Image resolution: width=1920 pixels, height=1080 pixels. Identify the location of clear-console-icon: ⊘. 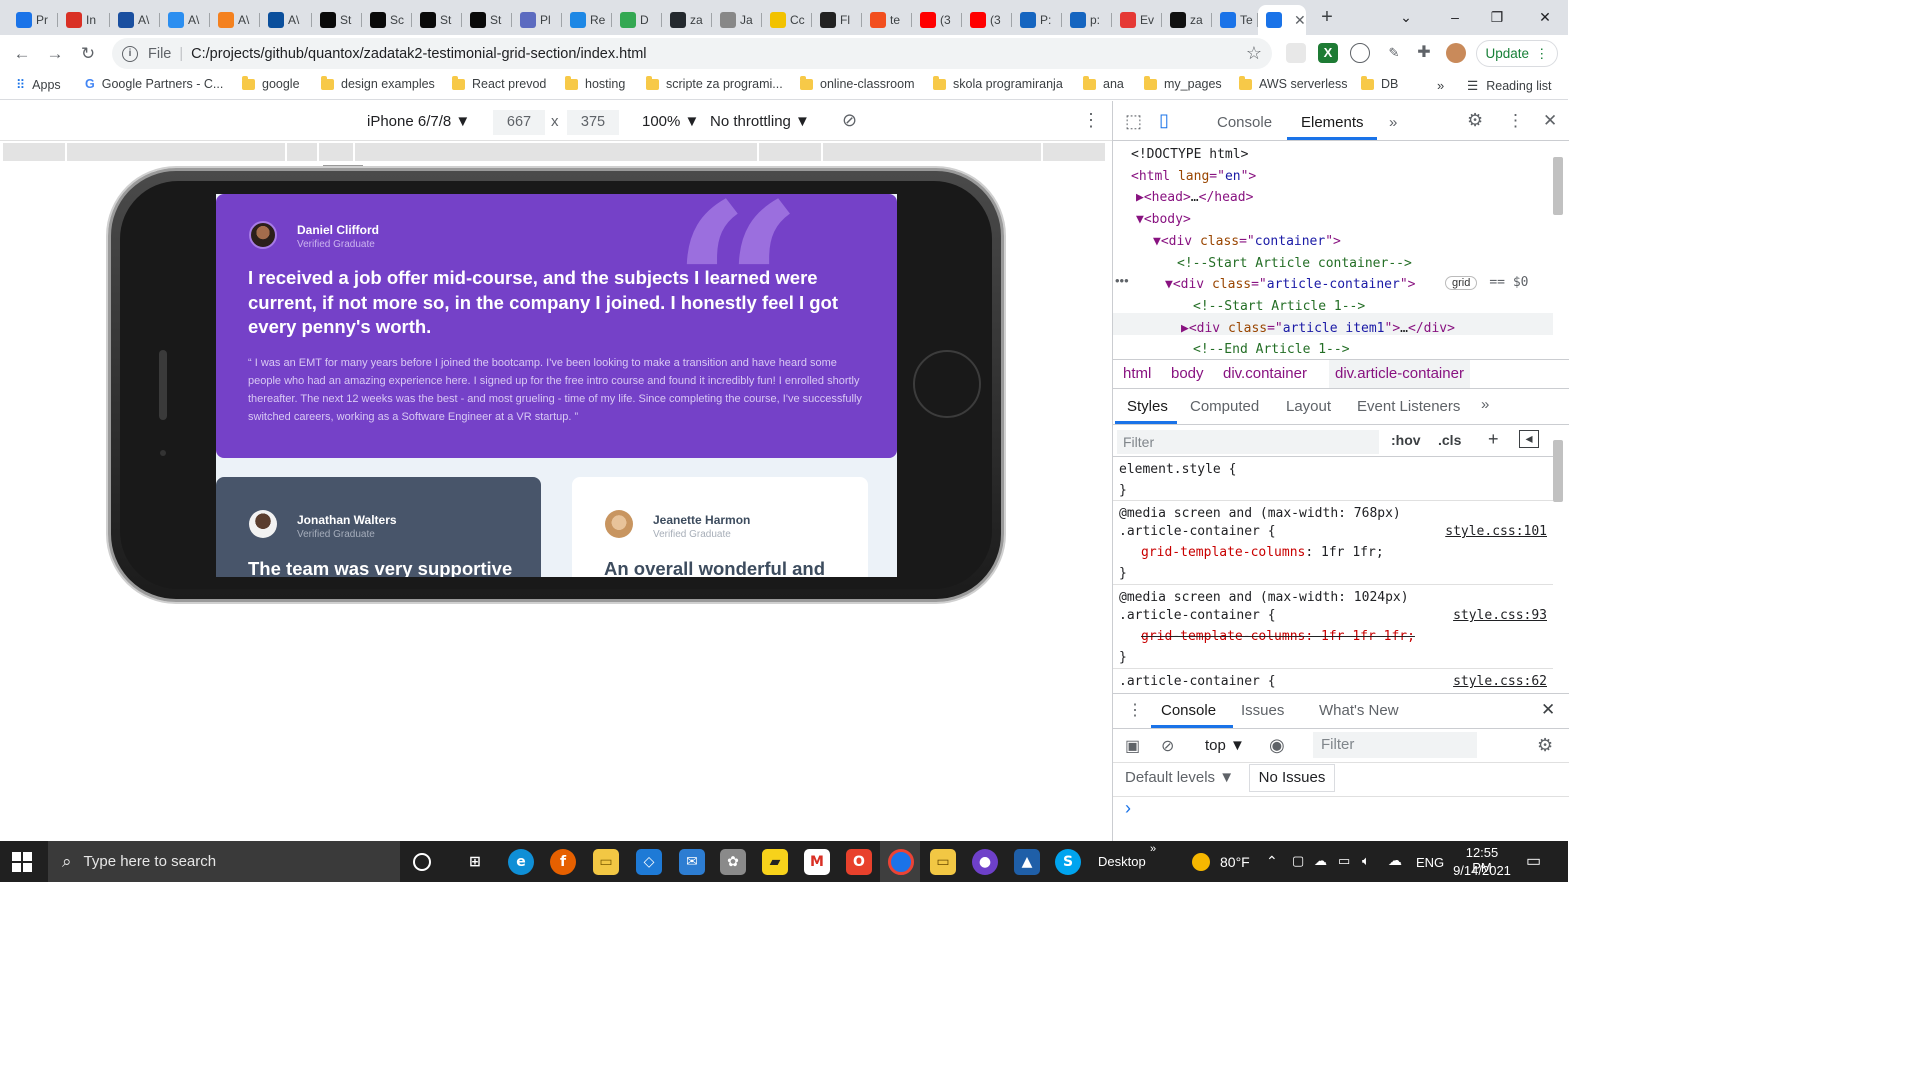
(1167, 746).